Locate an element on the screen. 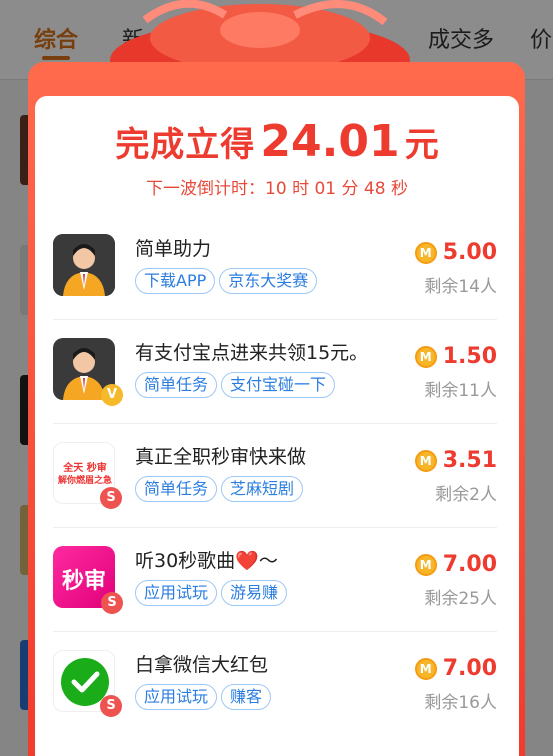 The height and width of the screenshot is (756, 553). task-tags: 简单任务 芝麻短剧 is located at coordinates (221, 489).